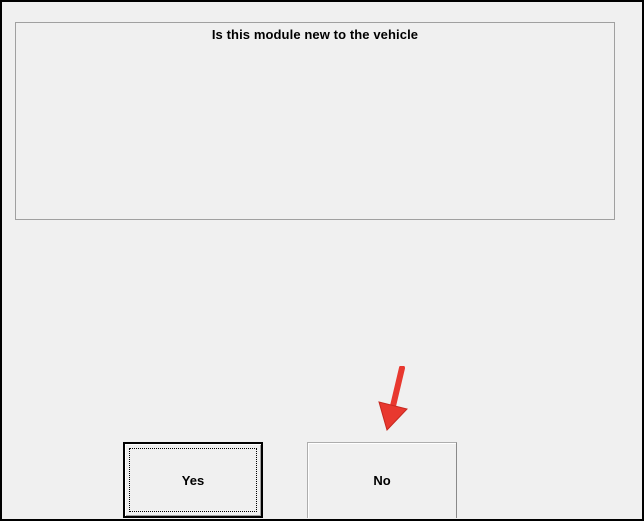 The image size is (644, 521). I want to click on no-button: No, so click(382, 480).